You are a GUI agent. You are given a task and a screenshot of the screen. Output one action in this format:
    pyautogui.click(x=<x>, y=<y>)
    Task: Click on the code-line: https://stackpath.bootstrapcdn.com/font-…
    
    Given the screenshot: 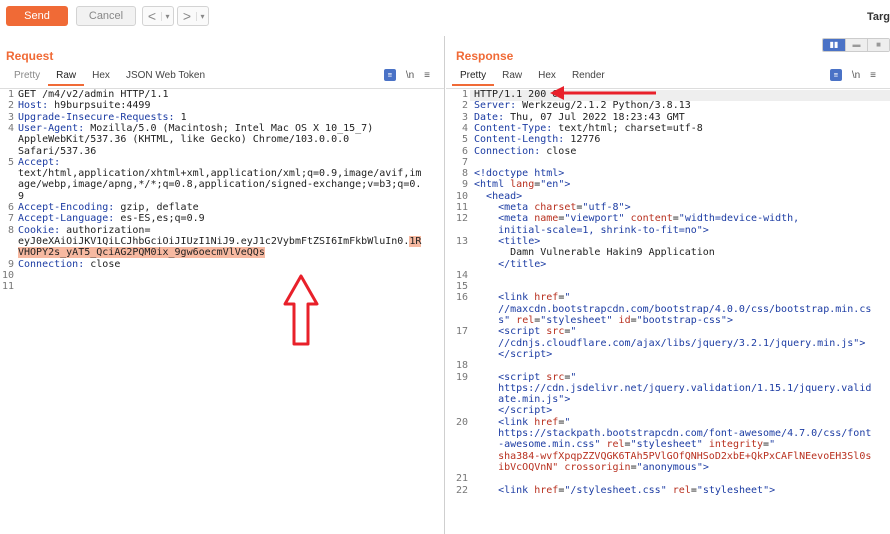 What is the action you would take?
    pyautogui.click(x=685, y=433)
    